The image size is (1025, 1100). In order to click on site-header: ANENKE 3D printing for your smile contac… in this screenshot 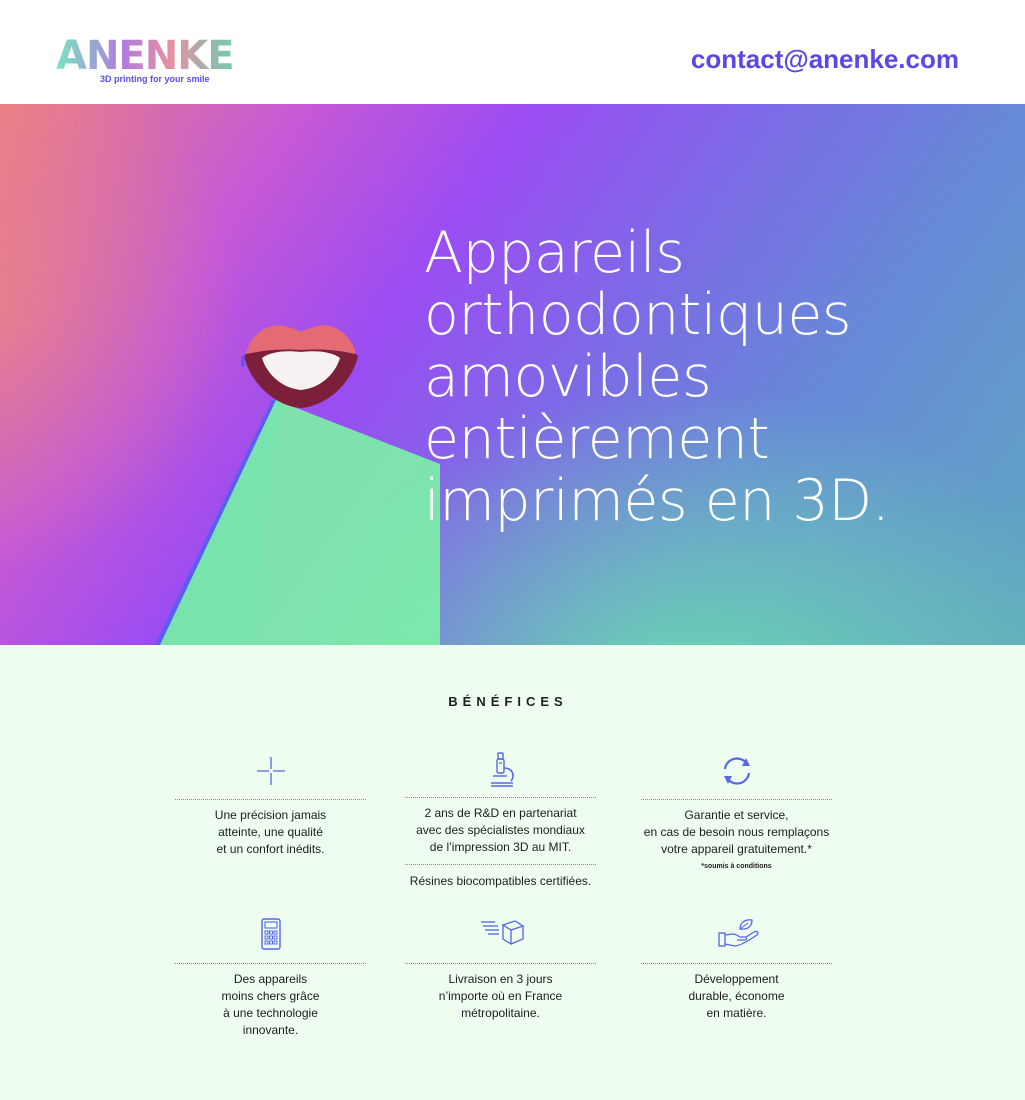, I will do `click(512, 52)`.